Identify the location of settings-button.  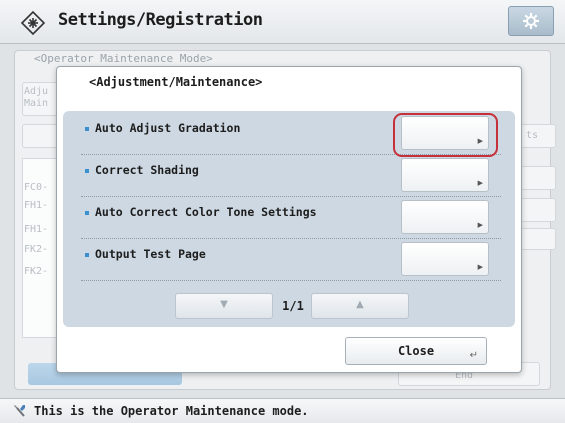
(531, 21).